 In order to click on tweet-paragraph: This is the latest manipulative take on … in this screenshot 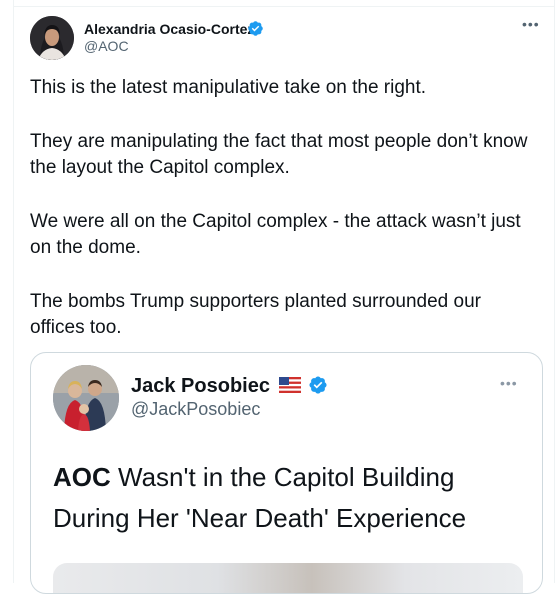, I will do `click(228, 87)`.